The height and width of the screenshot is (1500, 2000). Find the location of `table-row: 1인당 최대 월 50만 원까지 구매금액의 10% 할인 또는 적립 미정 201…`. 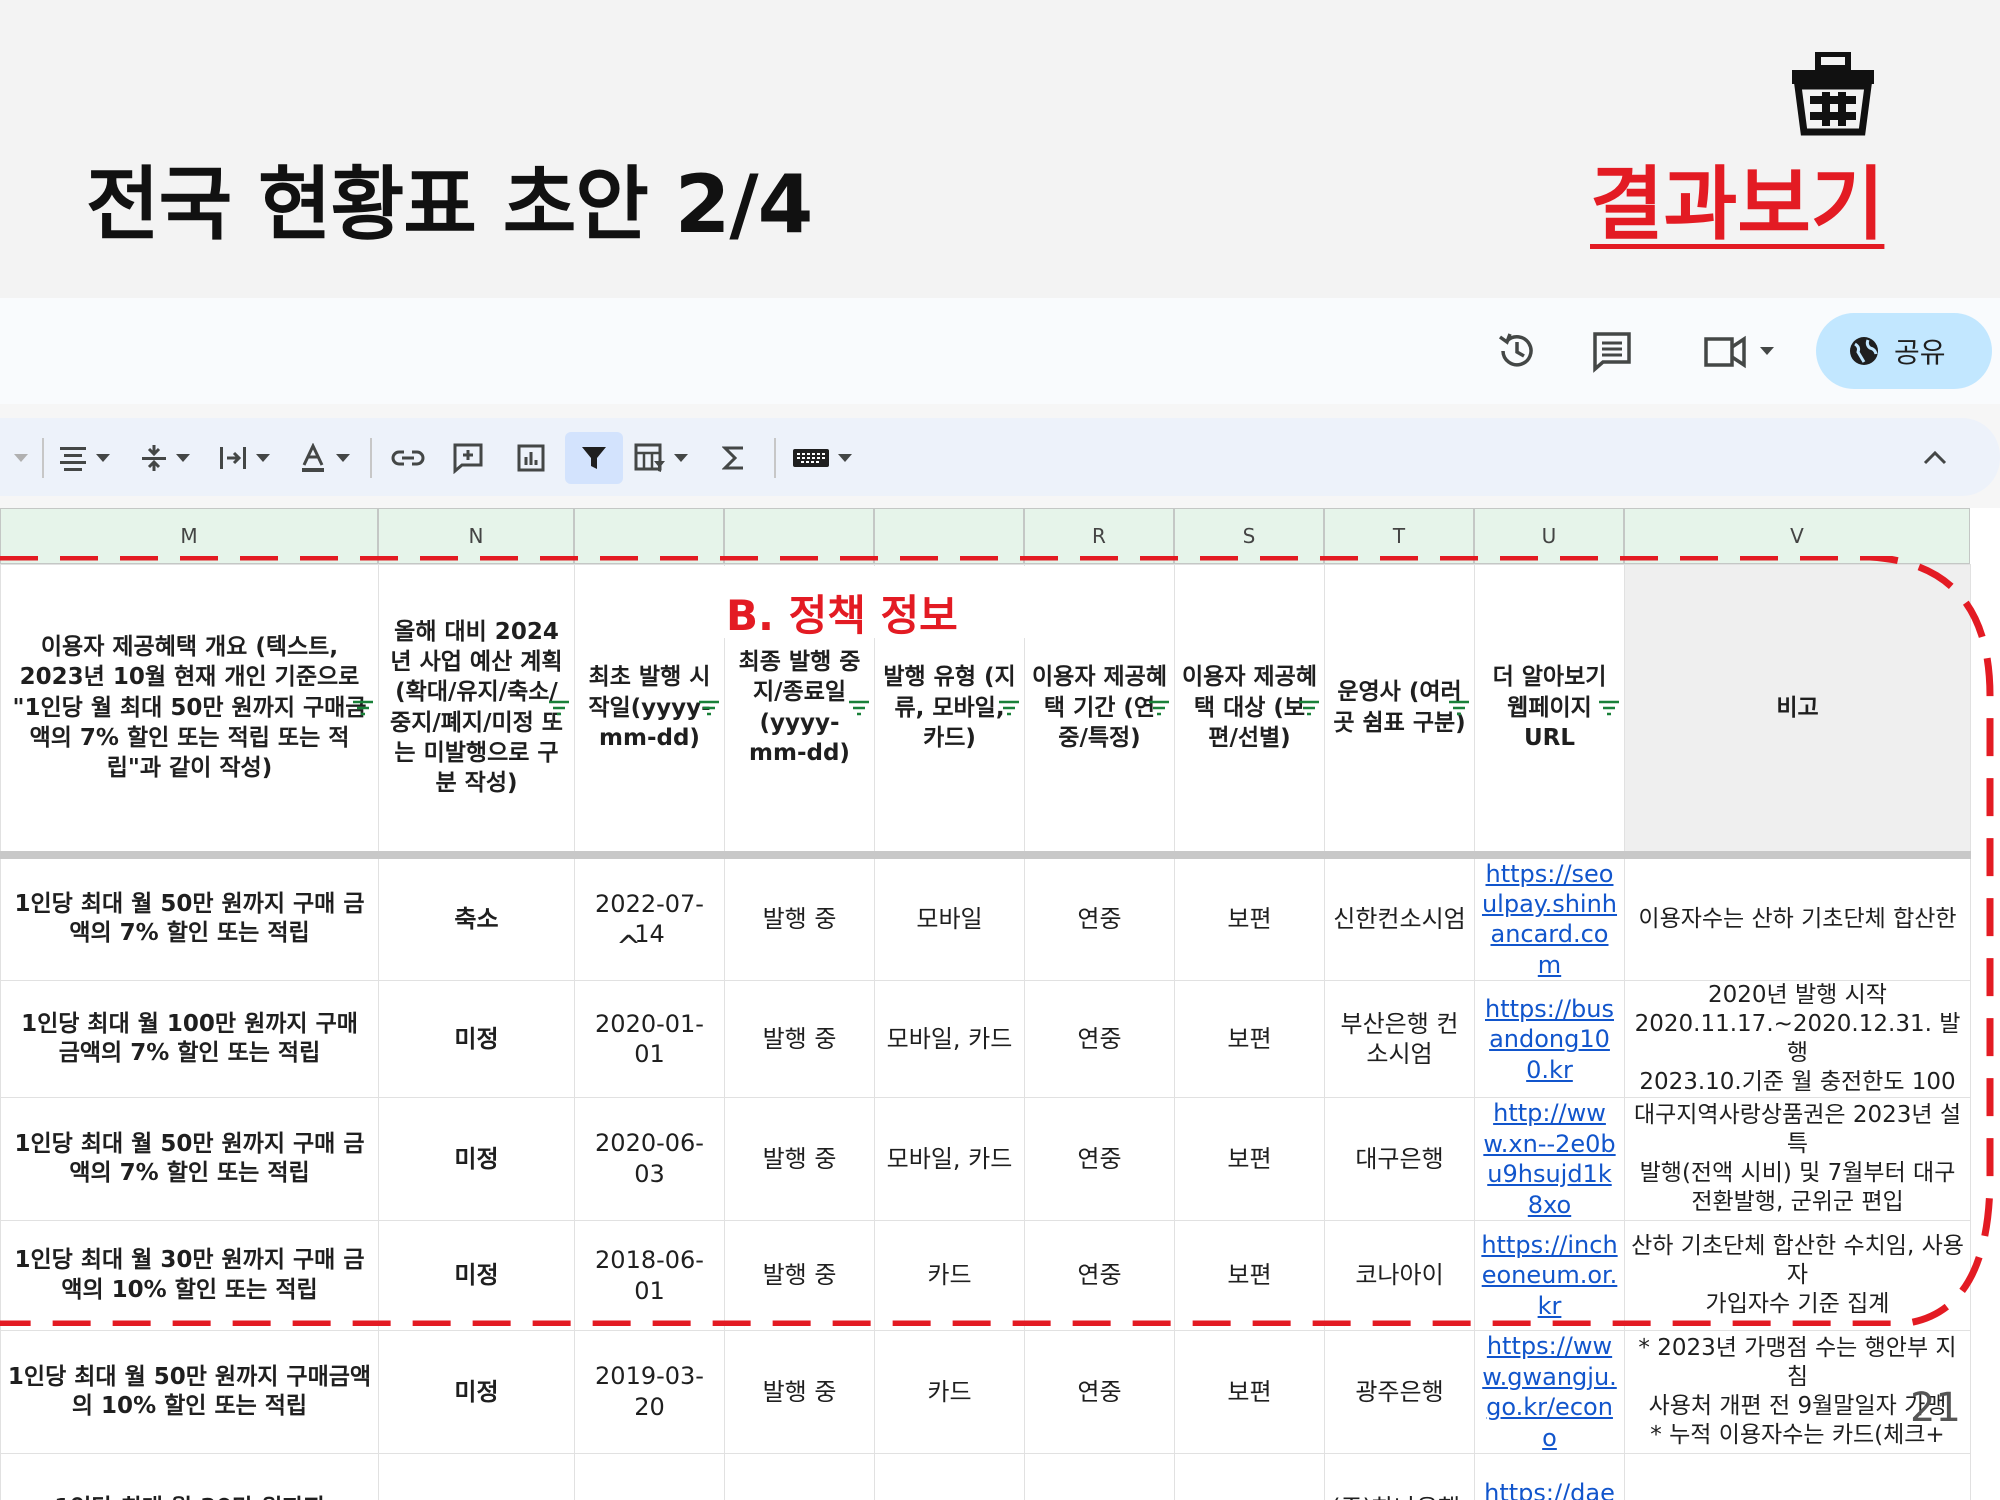

table-row: 1인당 최대 월 50만 원까지 구매금액의 10% 할인 또는 적립 미정 201… is located at coordinates (985, 1392).